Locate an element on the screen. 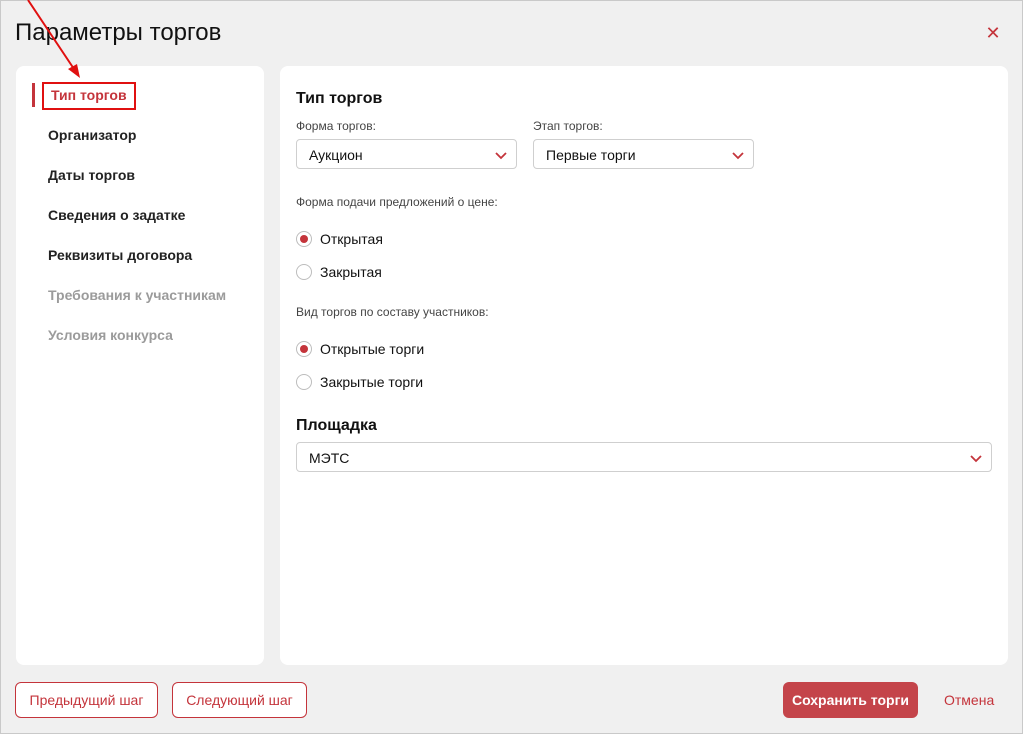  stage-select: Первые торги is located at coordinates (643, 154).